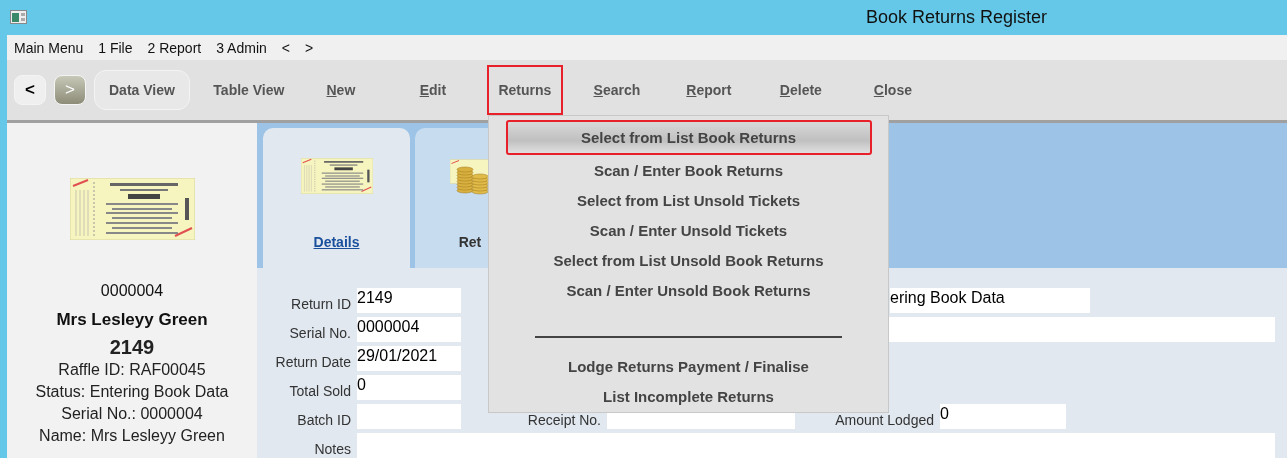 The height and width of the screenshot is (458, 1287). What do you see at coordinates (800, 90) in the screenshot?
I see `toolbar-button: Delete` at bounding box center [800, 90].